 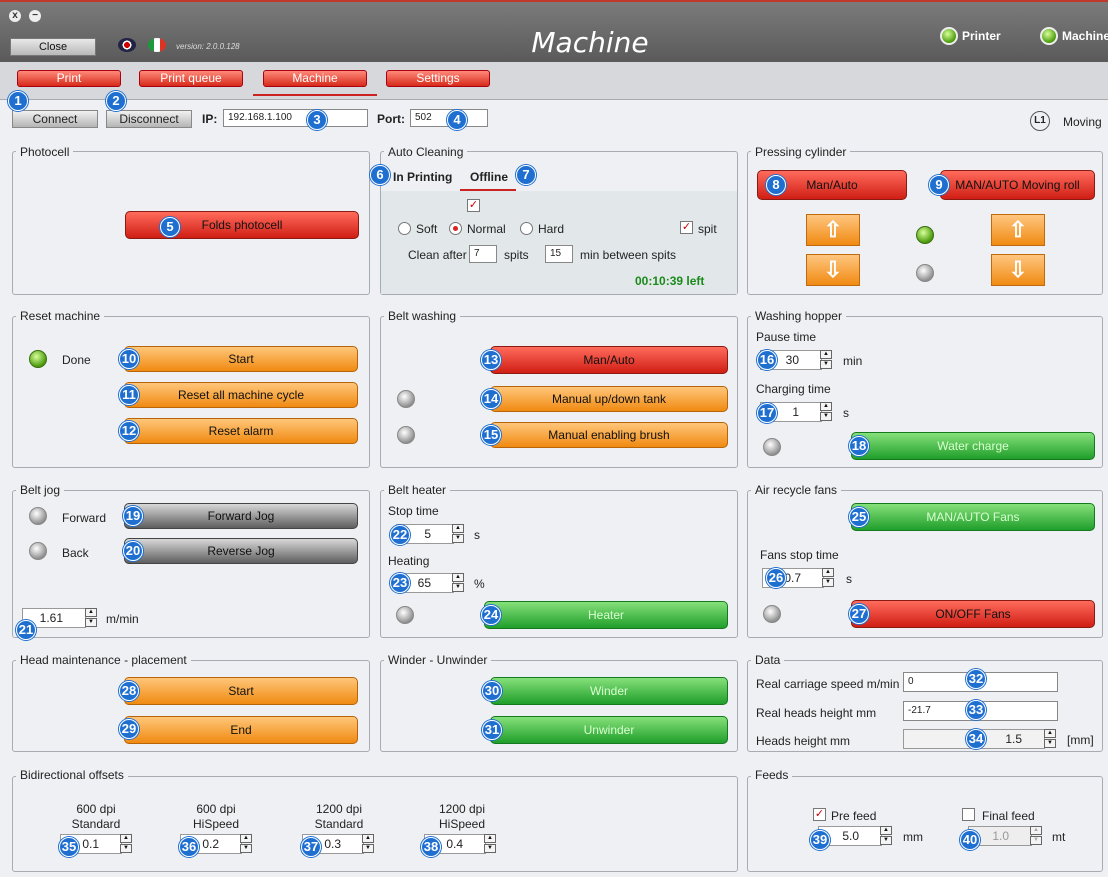 What do you see at coordinates (973, 517) in the screenshot?
I see `man-auto-fans-button: MAN/AUTO Fans` at bounding box center [973, 517].